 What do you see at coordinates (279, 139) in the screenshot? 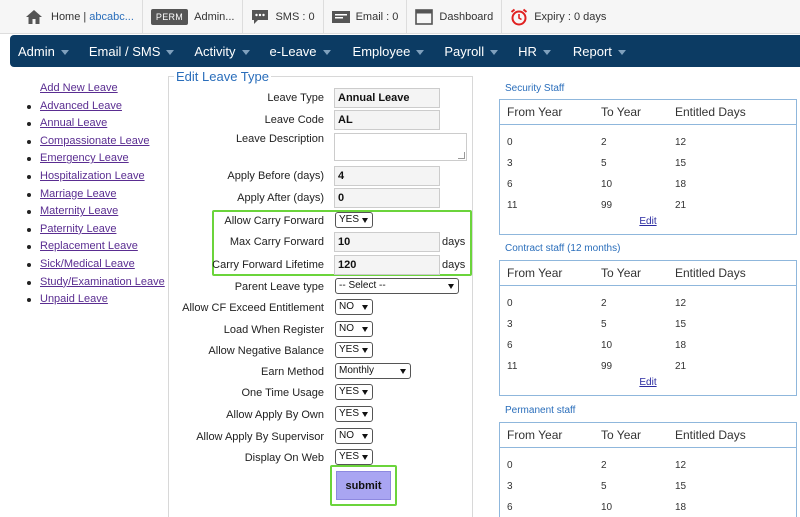
I see `leave-description-label: Leave Description` at bounding box center [279, 139].